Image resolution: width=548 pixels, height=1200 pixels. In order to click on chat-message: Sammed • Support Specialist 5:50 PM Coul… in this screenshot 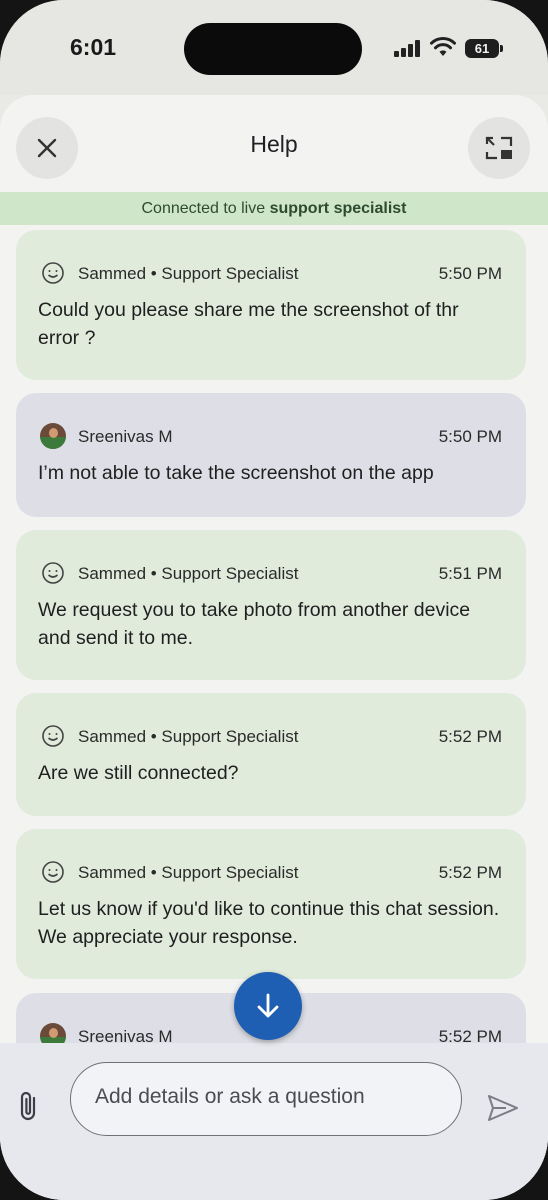, I will do `click(271, 305)`.